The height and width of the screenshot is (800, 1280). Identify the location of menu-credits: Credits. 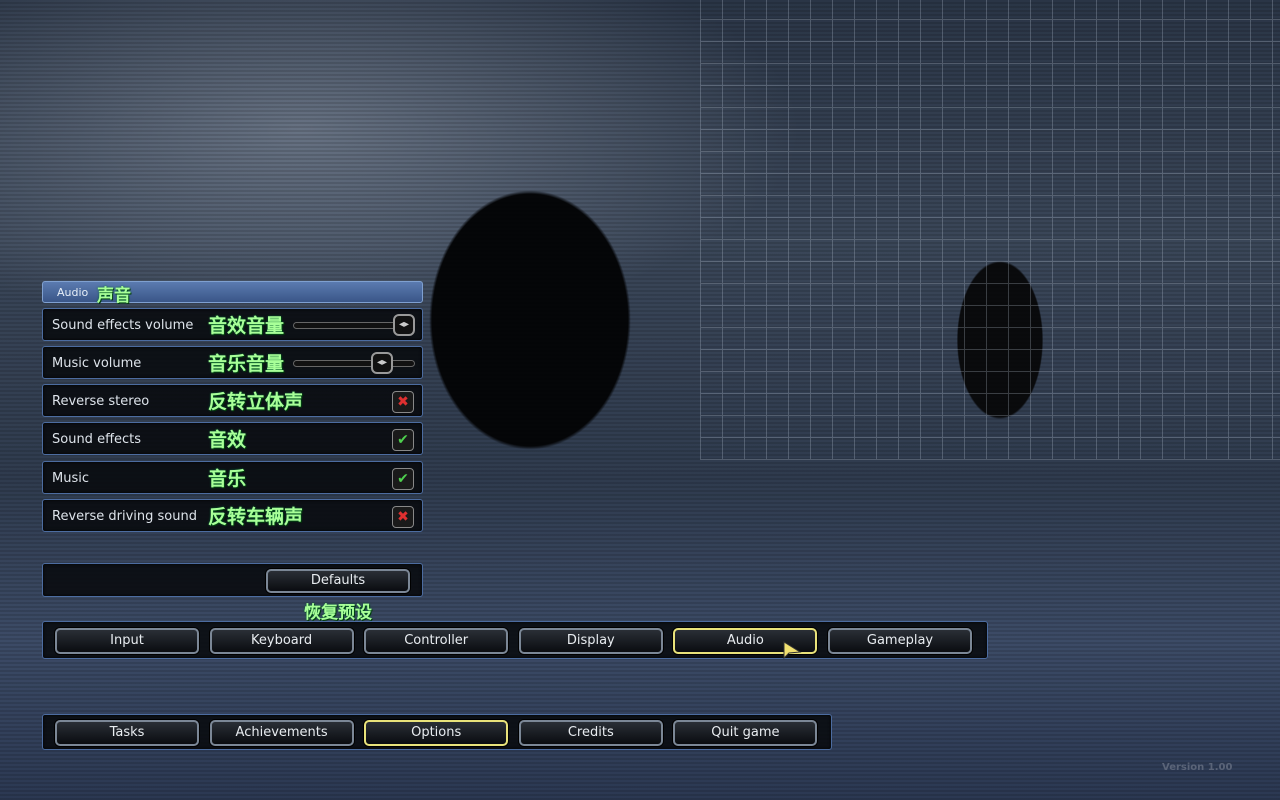
(590, 733).